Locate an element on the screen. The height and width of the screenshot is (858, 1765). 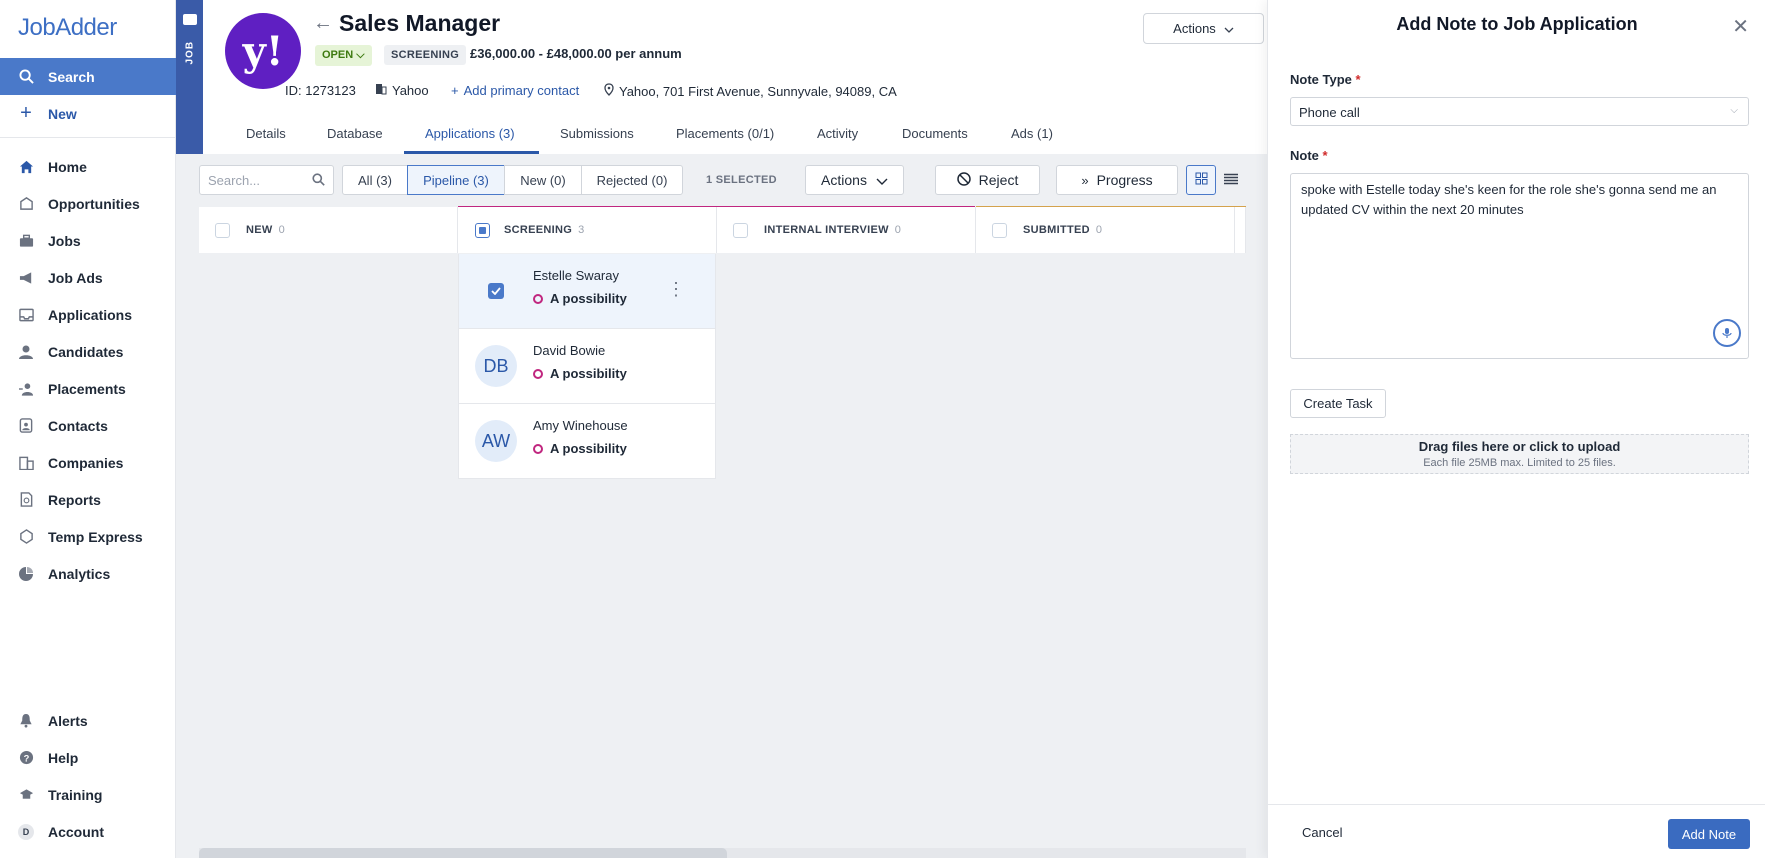
required-marker: * is located at coordinates (1358, 79).